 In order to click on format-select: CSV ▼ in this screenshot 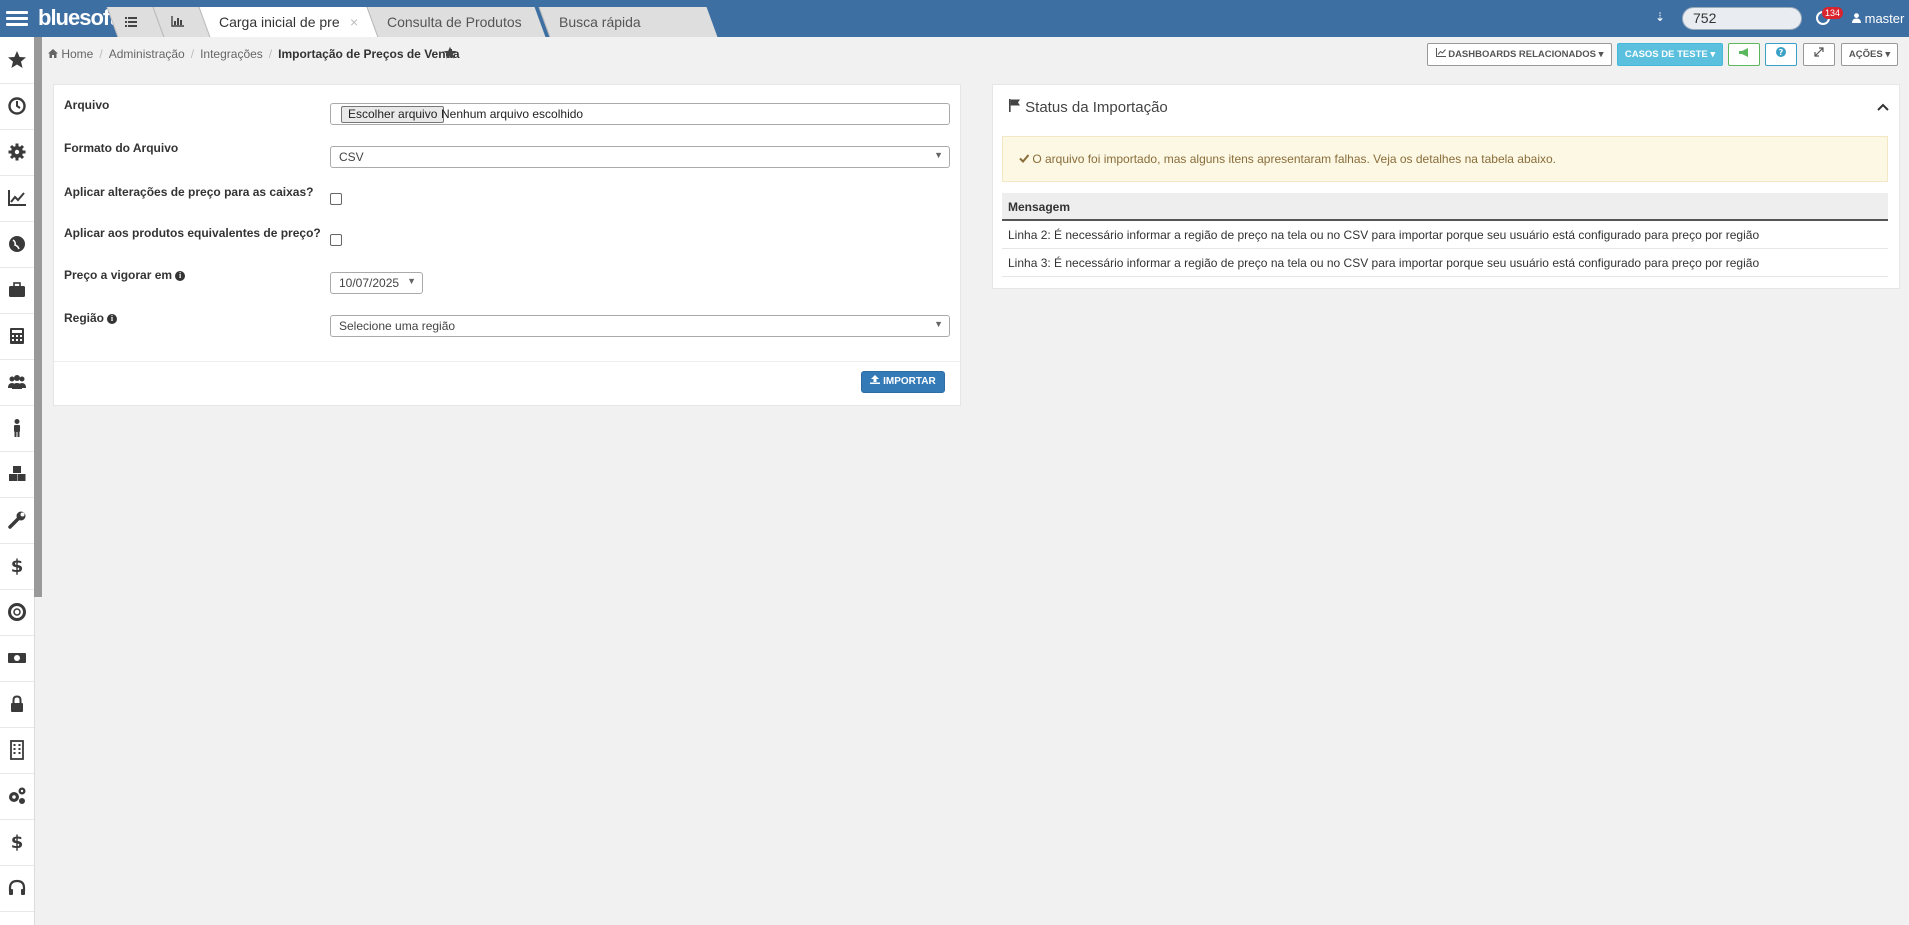, I will do `click(640, 157)`.